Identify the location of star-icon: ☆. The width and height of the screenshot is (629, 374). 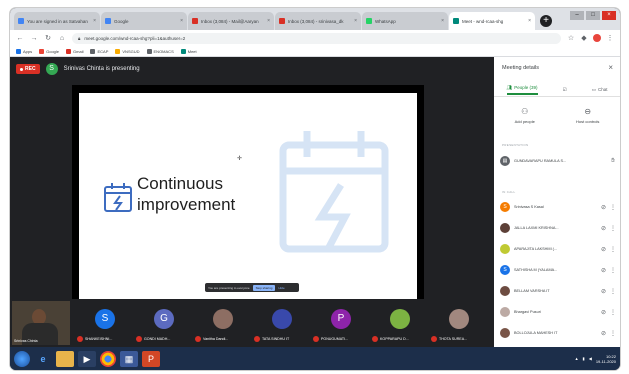
(571, 38).